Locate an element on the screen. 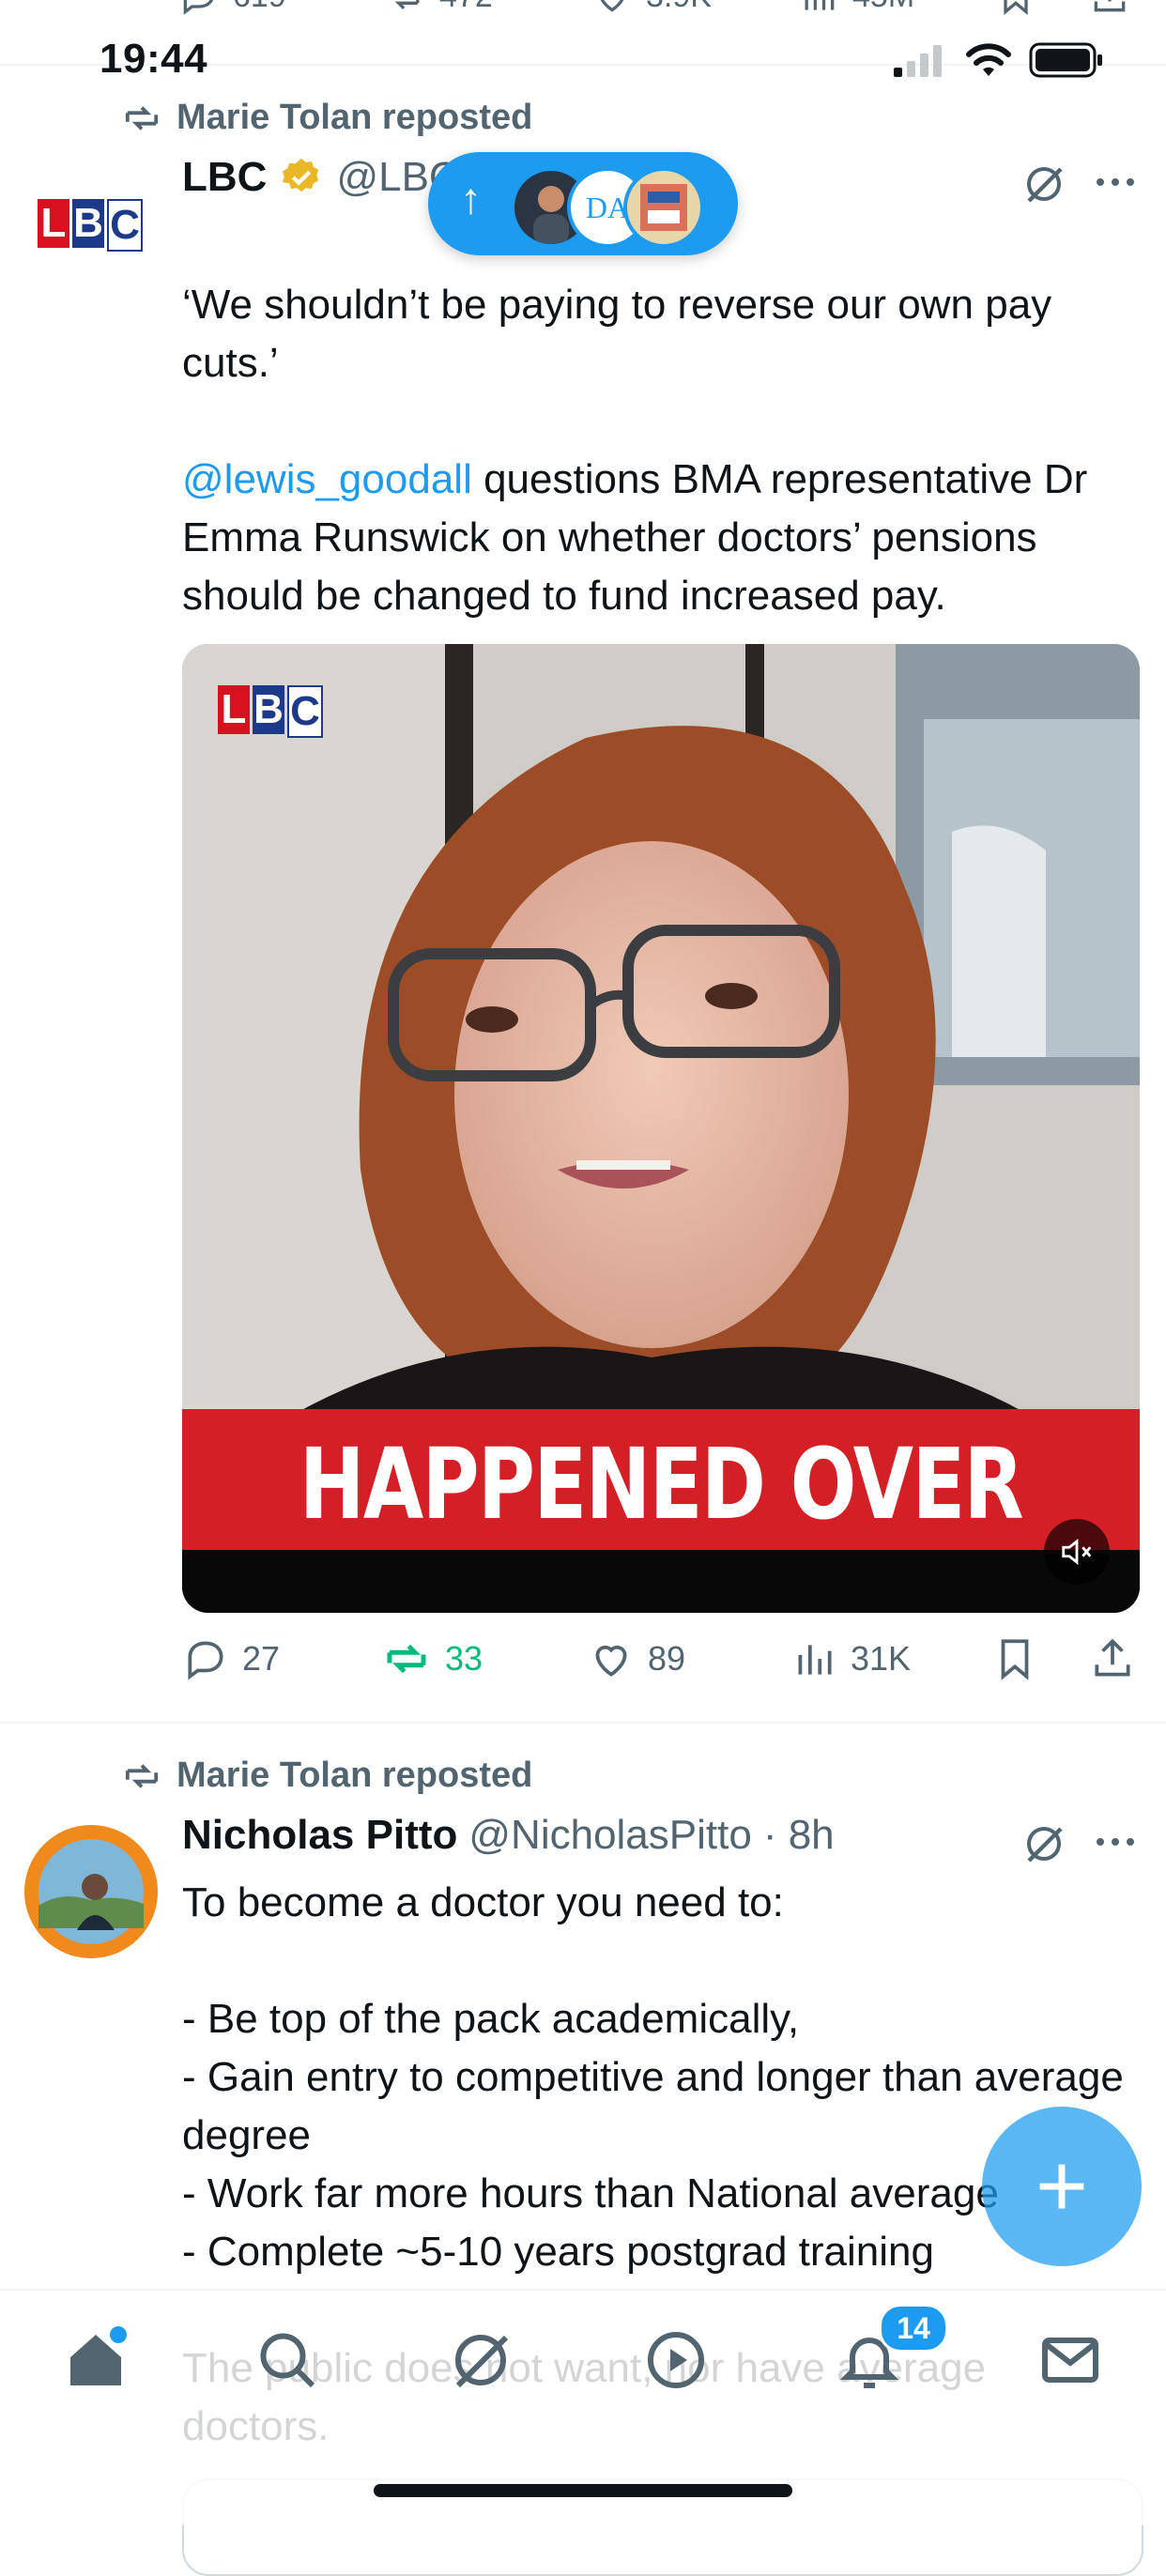 This screenshot has width=1166, height=2576. like-count: 89 is located at coordinates (667, 1659).